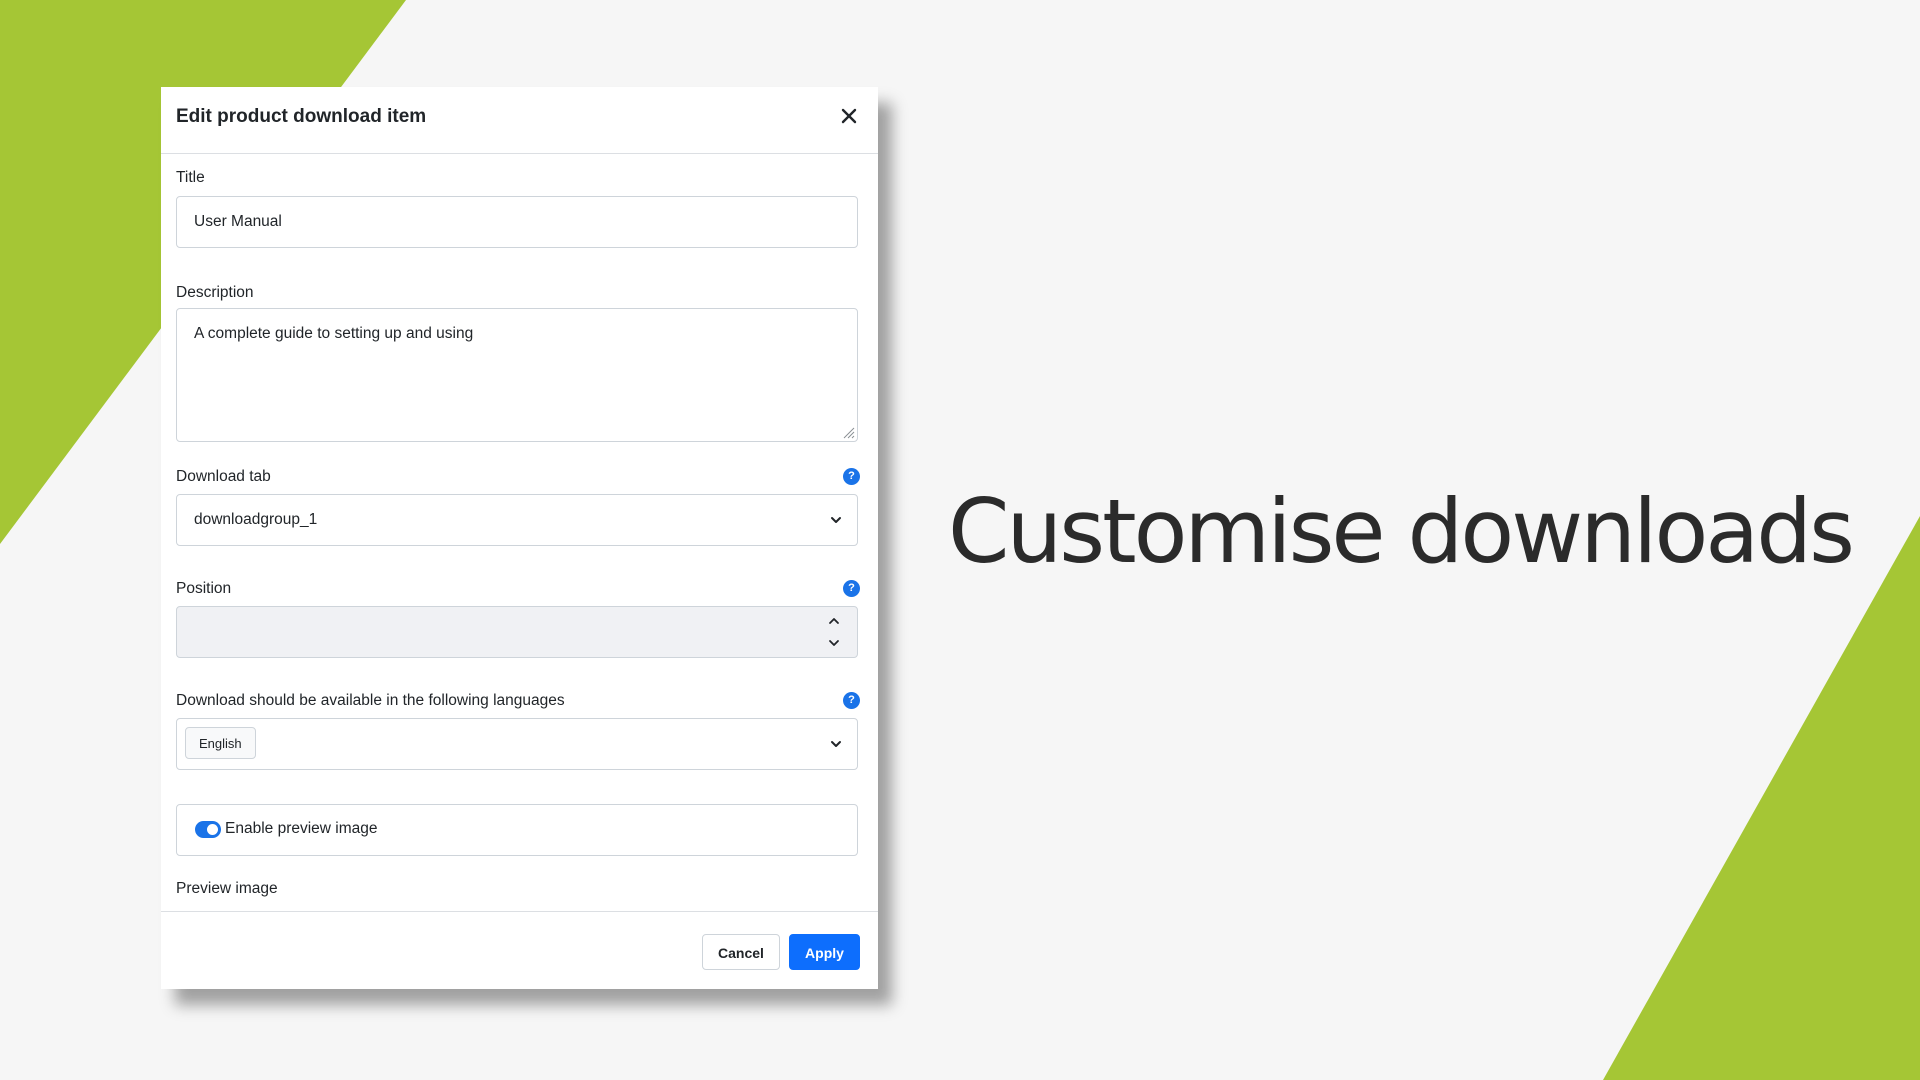 The image size is (1920, 1080). I want to click on cancel-button: Cancel, so click(741, 952).